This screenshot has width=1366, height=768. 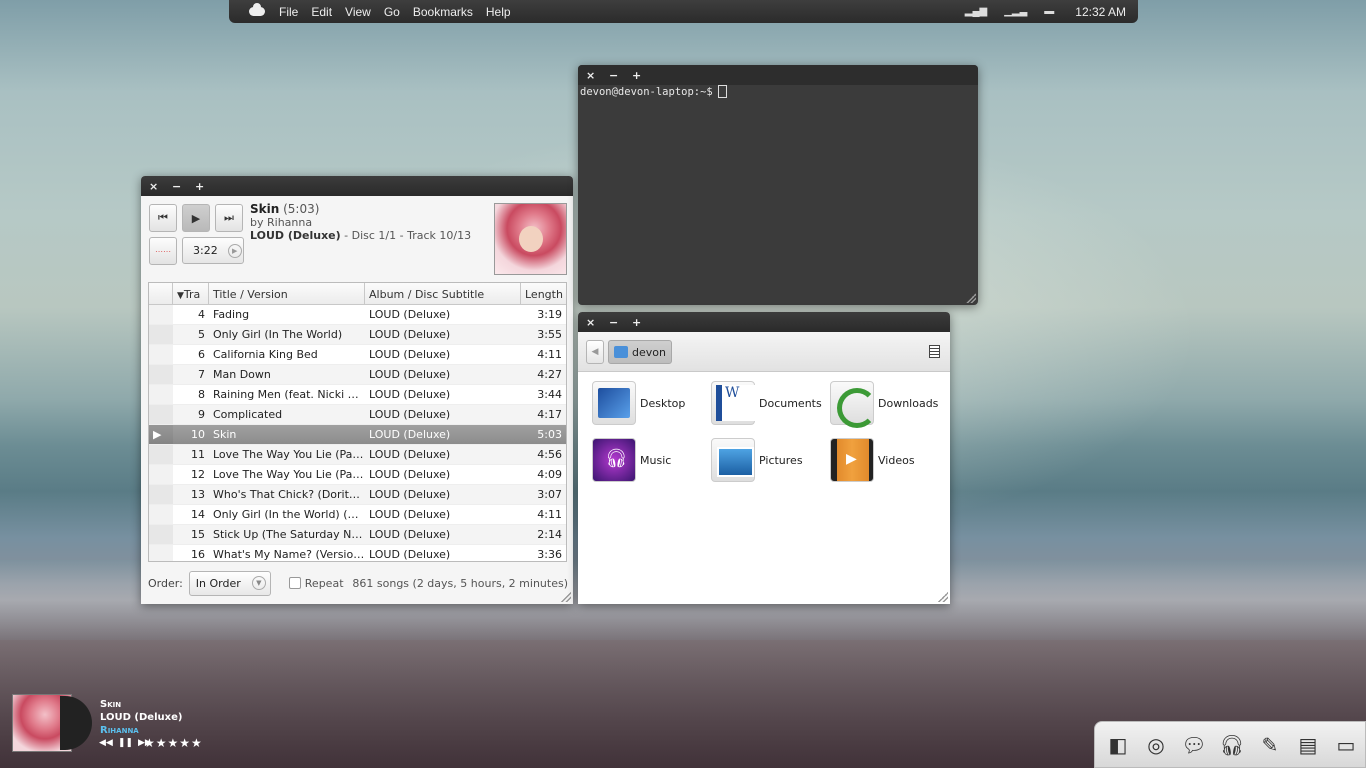 What do you see at coordinates (357, 375) in the screenshot?
I see `track-row: 7 Man Down LOUD (Deluxe) 4:27` at bounding box center [357, 375].